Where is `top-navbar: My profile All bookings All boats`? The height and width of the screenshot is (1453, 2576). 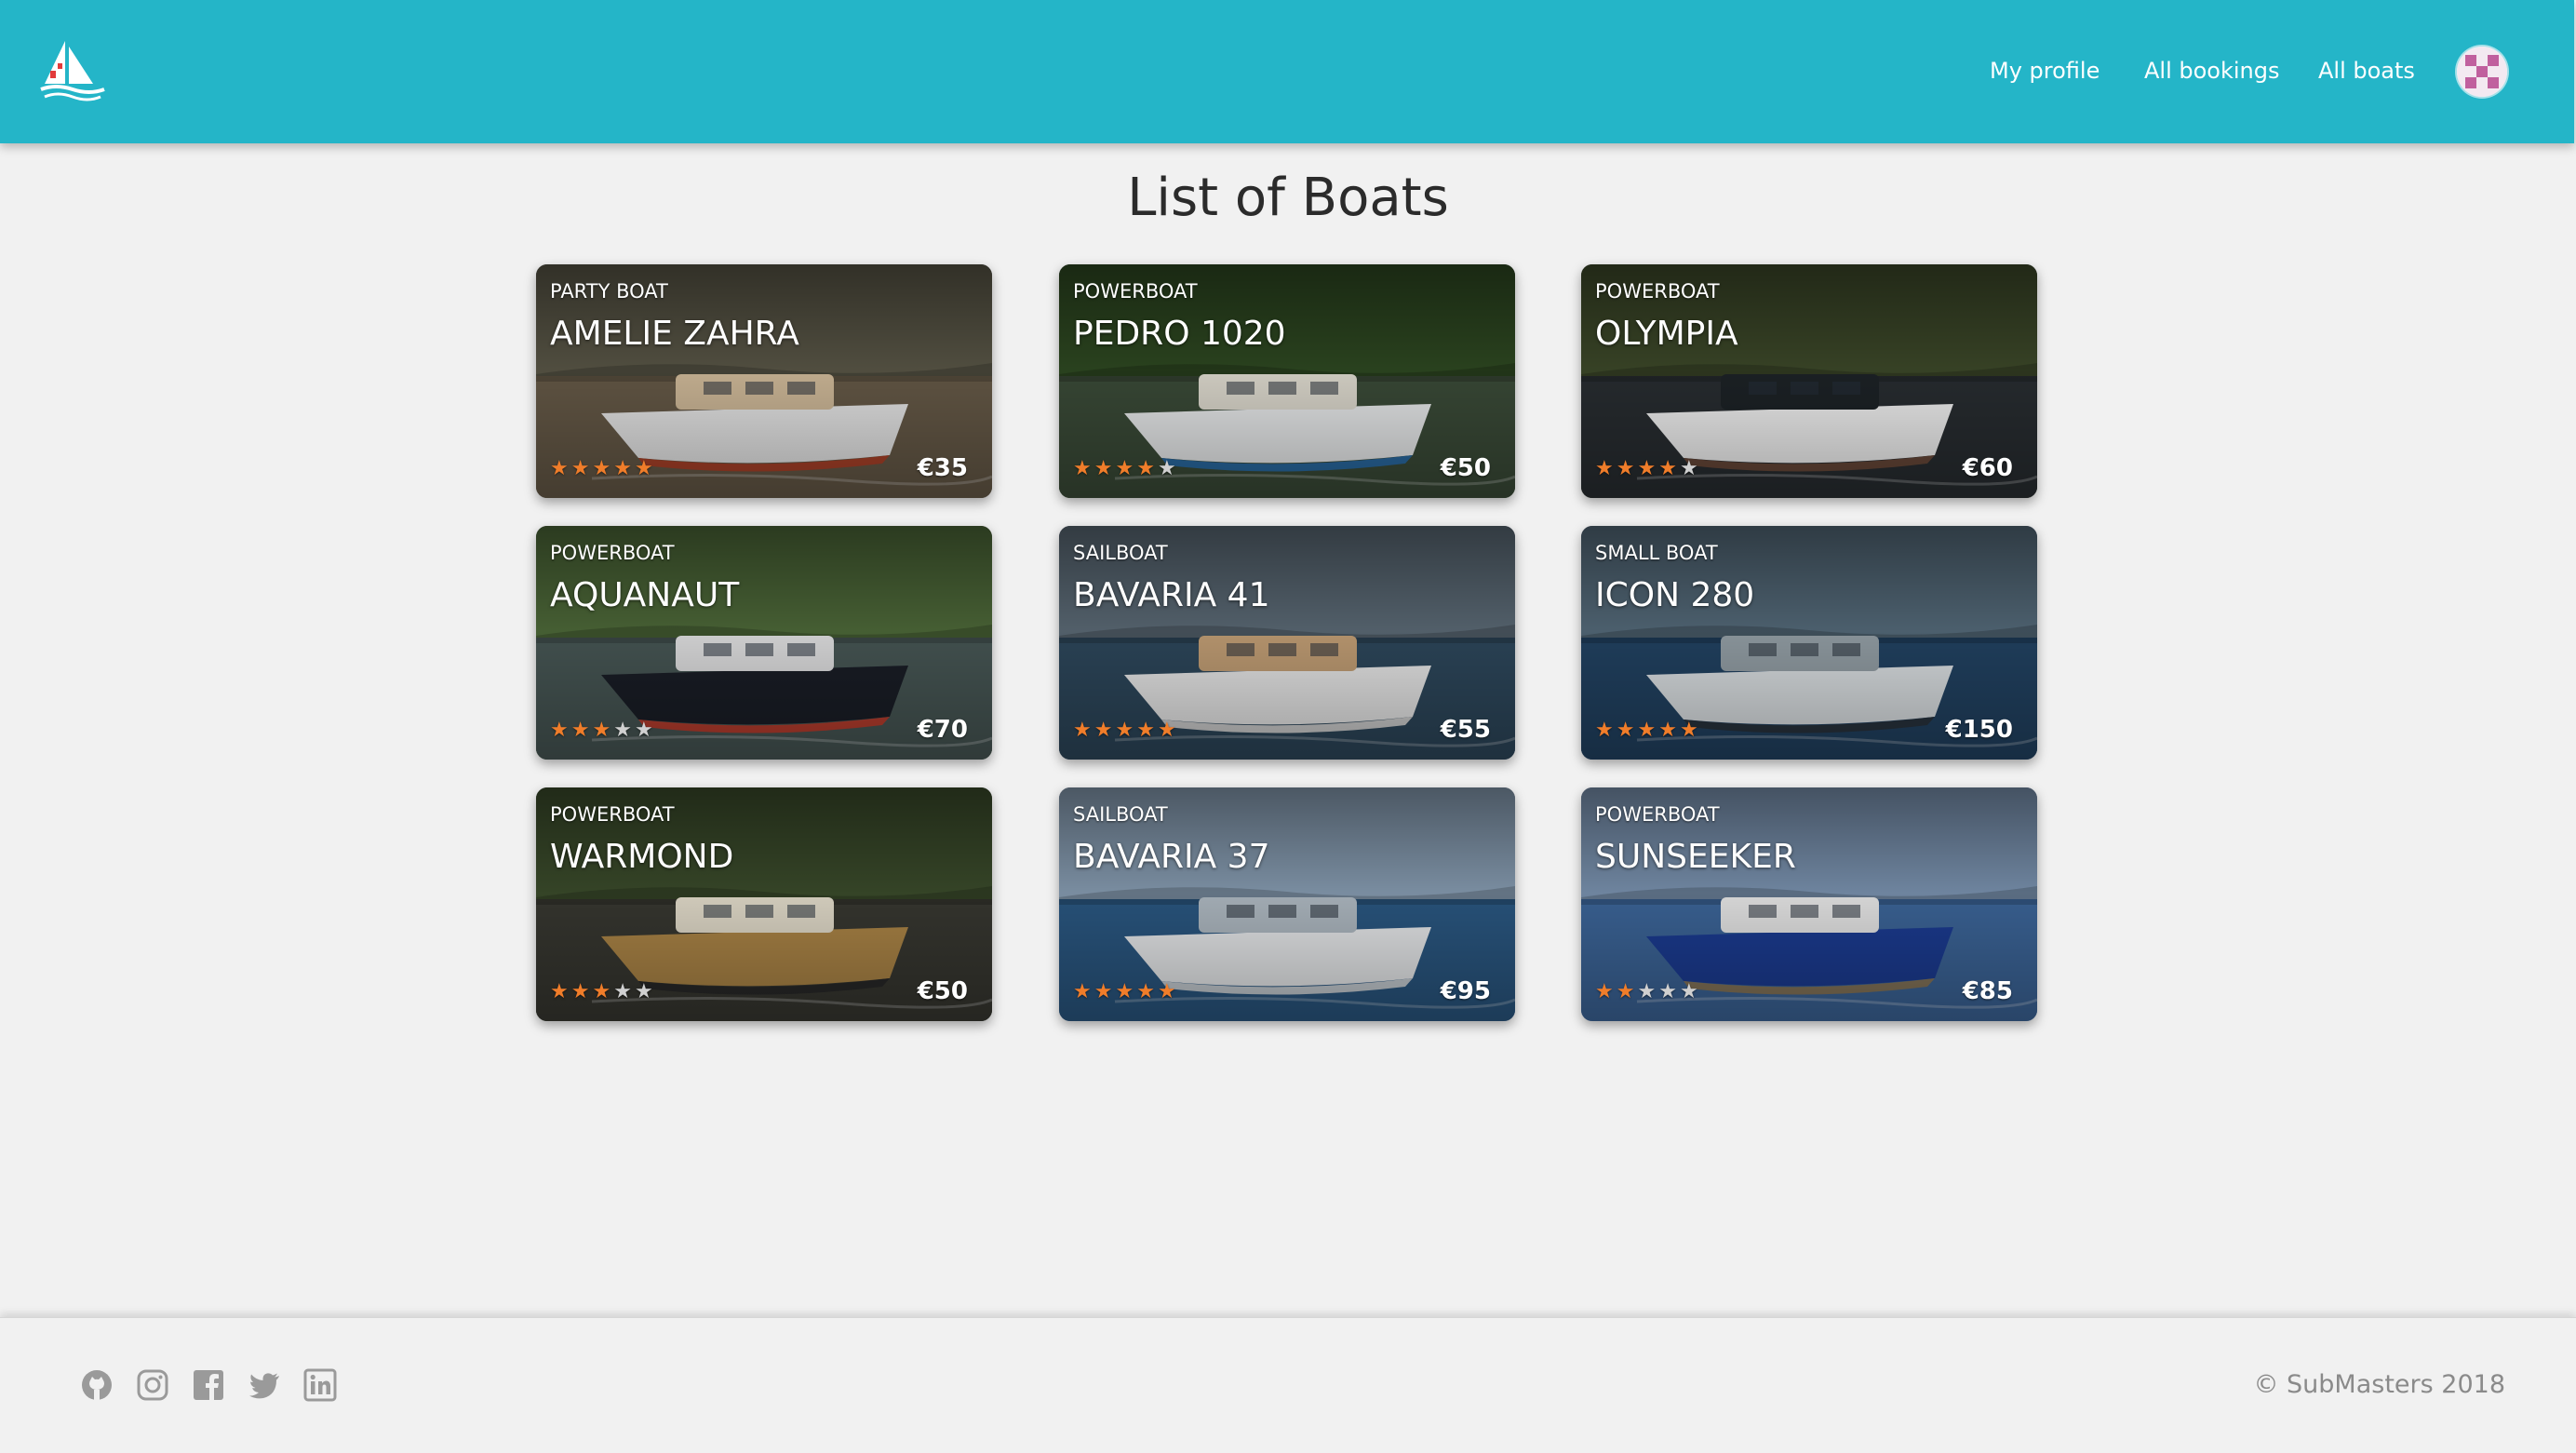 top-navbar: My profile All bookings All boats is located at coordinates (1287, 71).